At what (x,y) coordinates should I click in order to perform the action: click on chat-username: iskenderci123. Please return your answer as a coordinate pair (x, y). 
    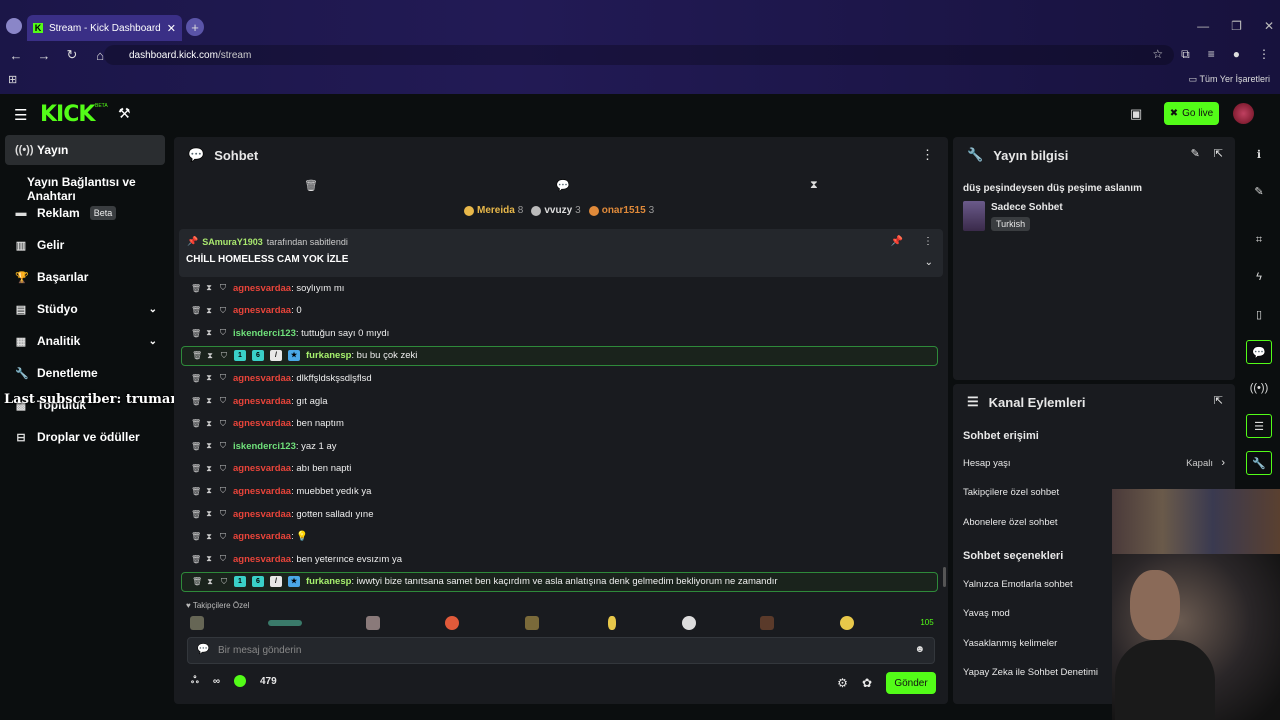
    Looking at the image, I should click on (264, 333).